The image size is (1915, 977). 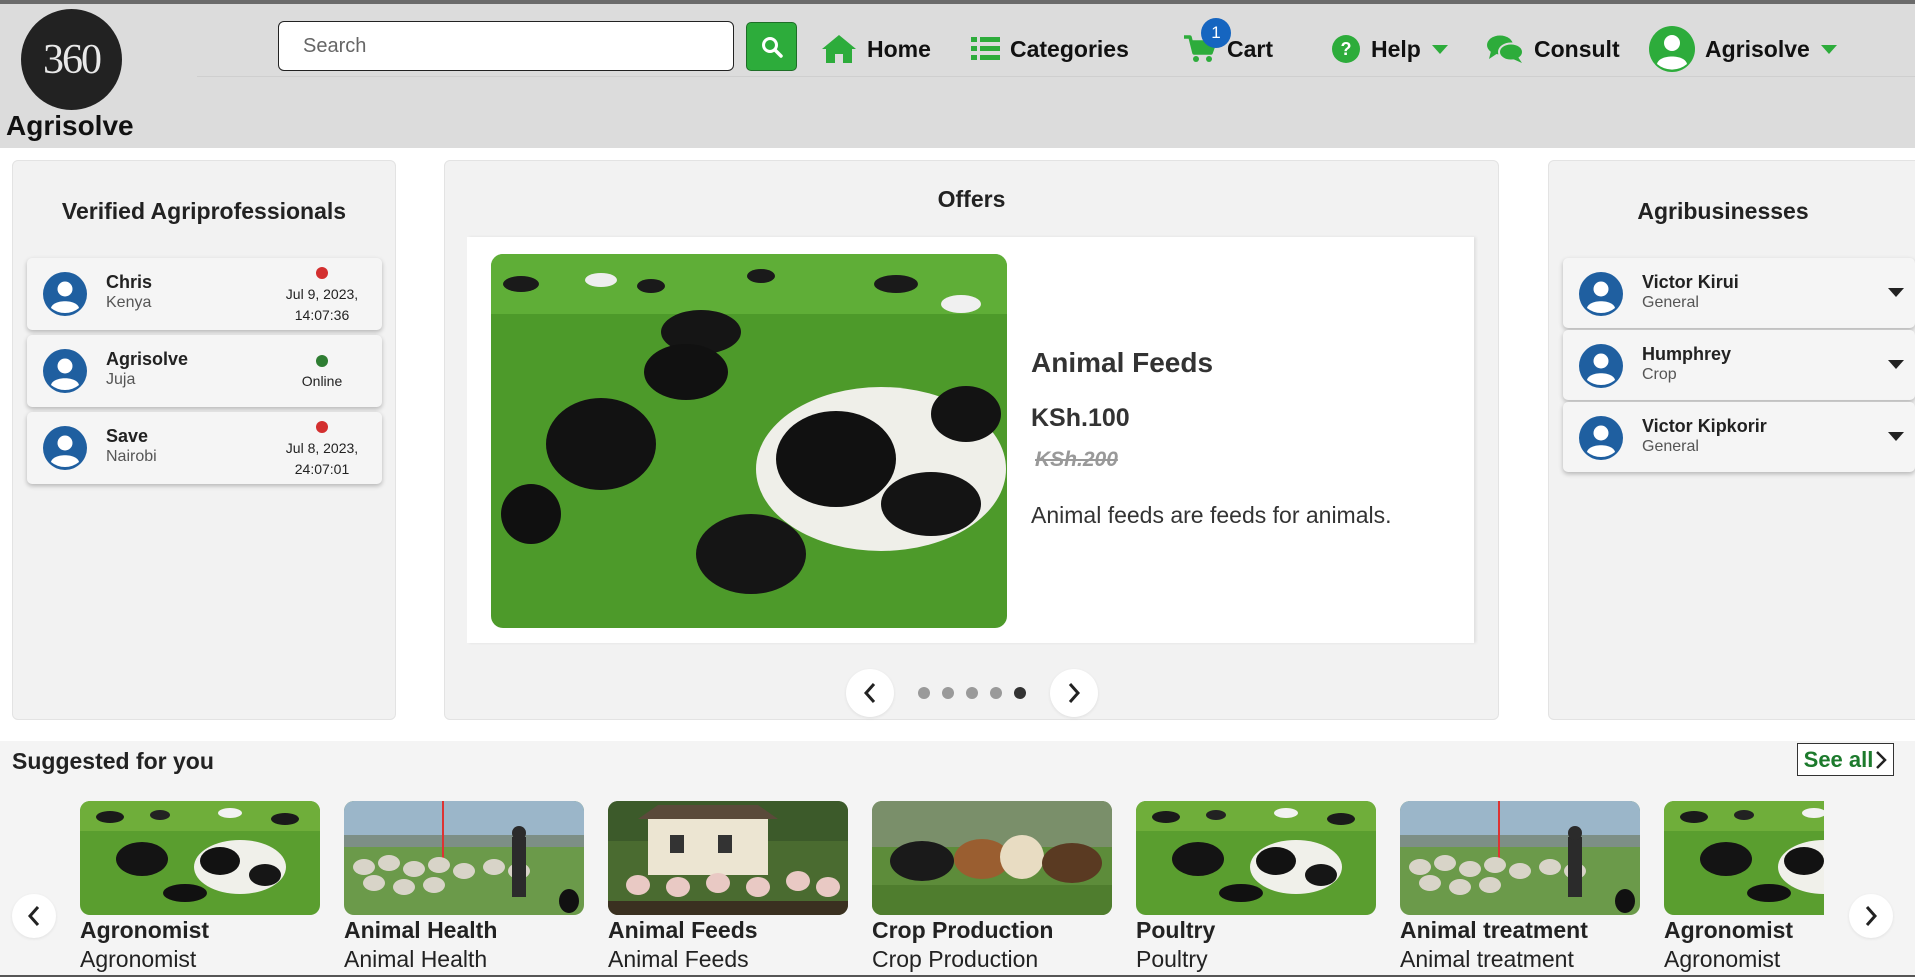 What do you see at coordinates (322, 459) in the screenshot?
I see `last-seen-time: Jul 8, 2023, 24:07:01` at bounding box center [322, 459].